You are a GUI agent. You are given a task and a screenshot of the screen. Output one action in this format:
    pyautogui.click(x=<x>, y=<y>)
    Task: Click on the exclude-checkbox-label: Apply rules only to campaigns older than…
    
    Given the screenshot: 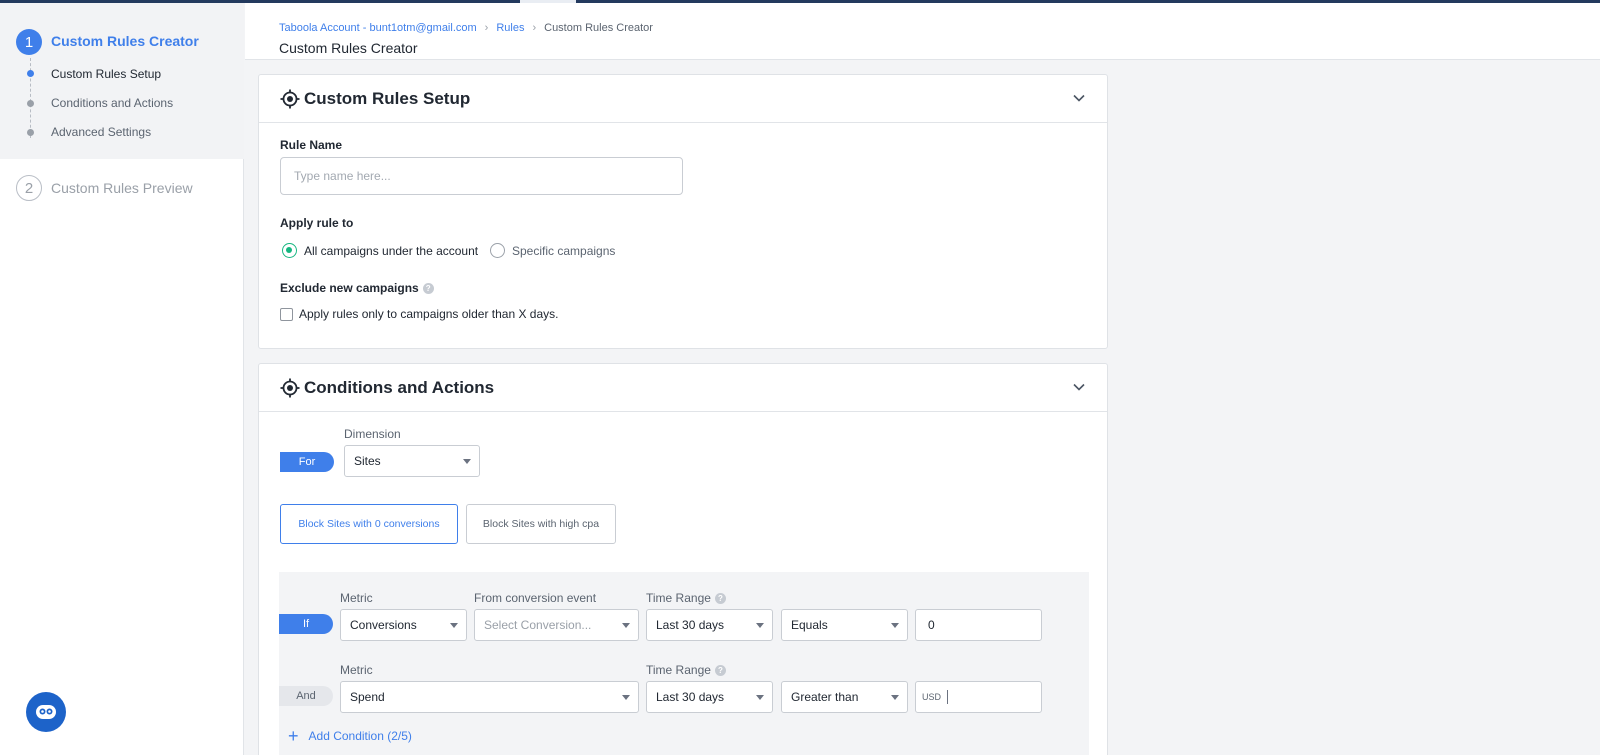 What is the action you would take?
    pyautogui.click(x=429, y=314)
    